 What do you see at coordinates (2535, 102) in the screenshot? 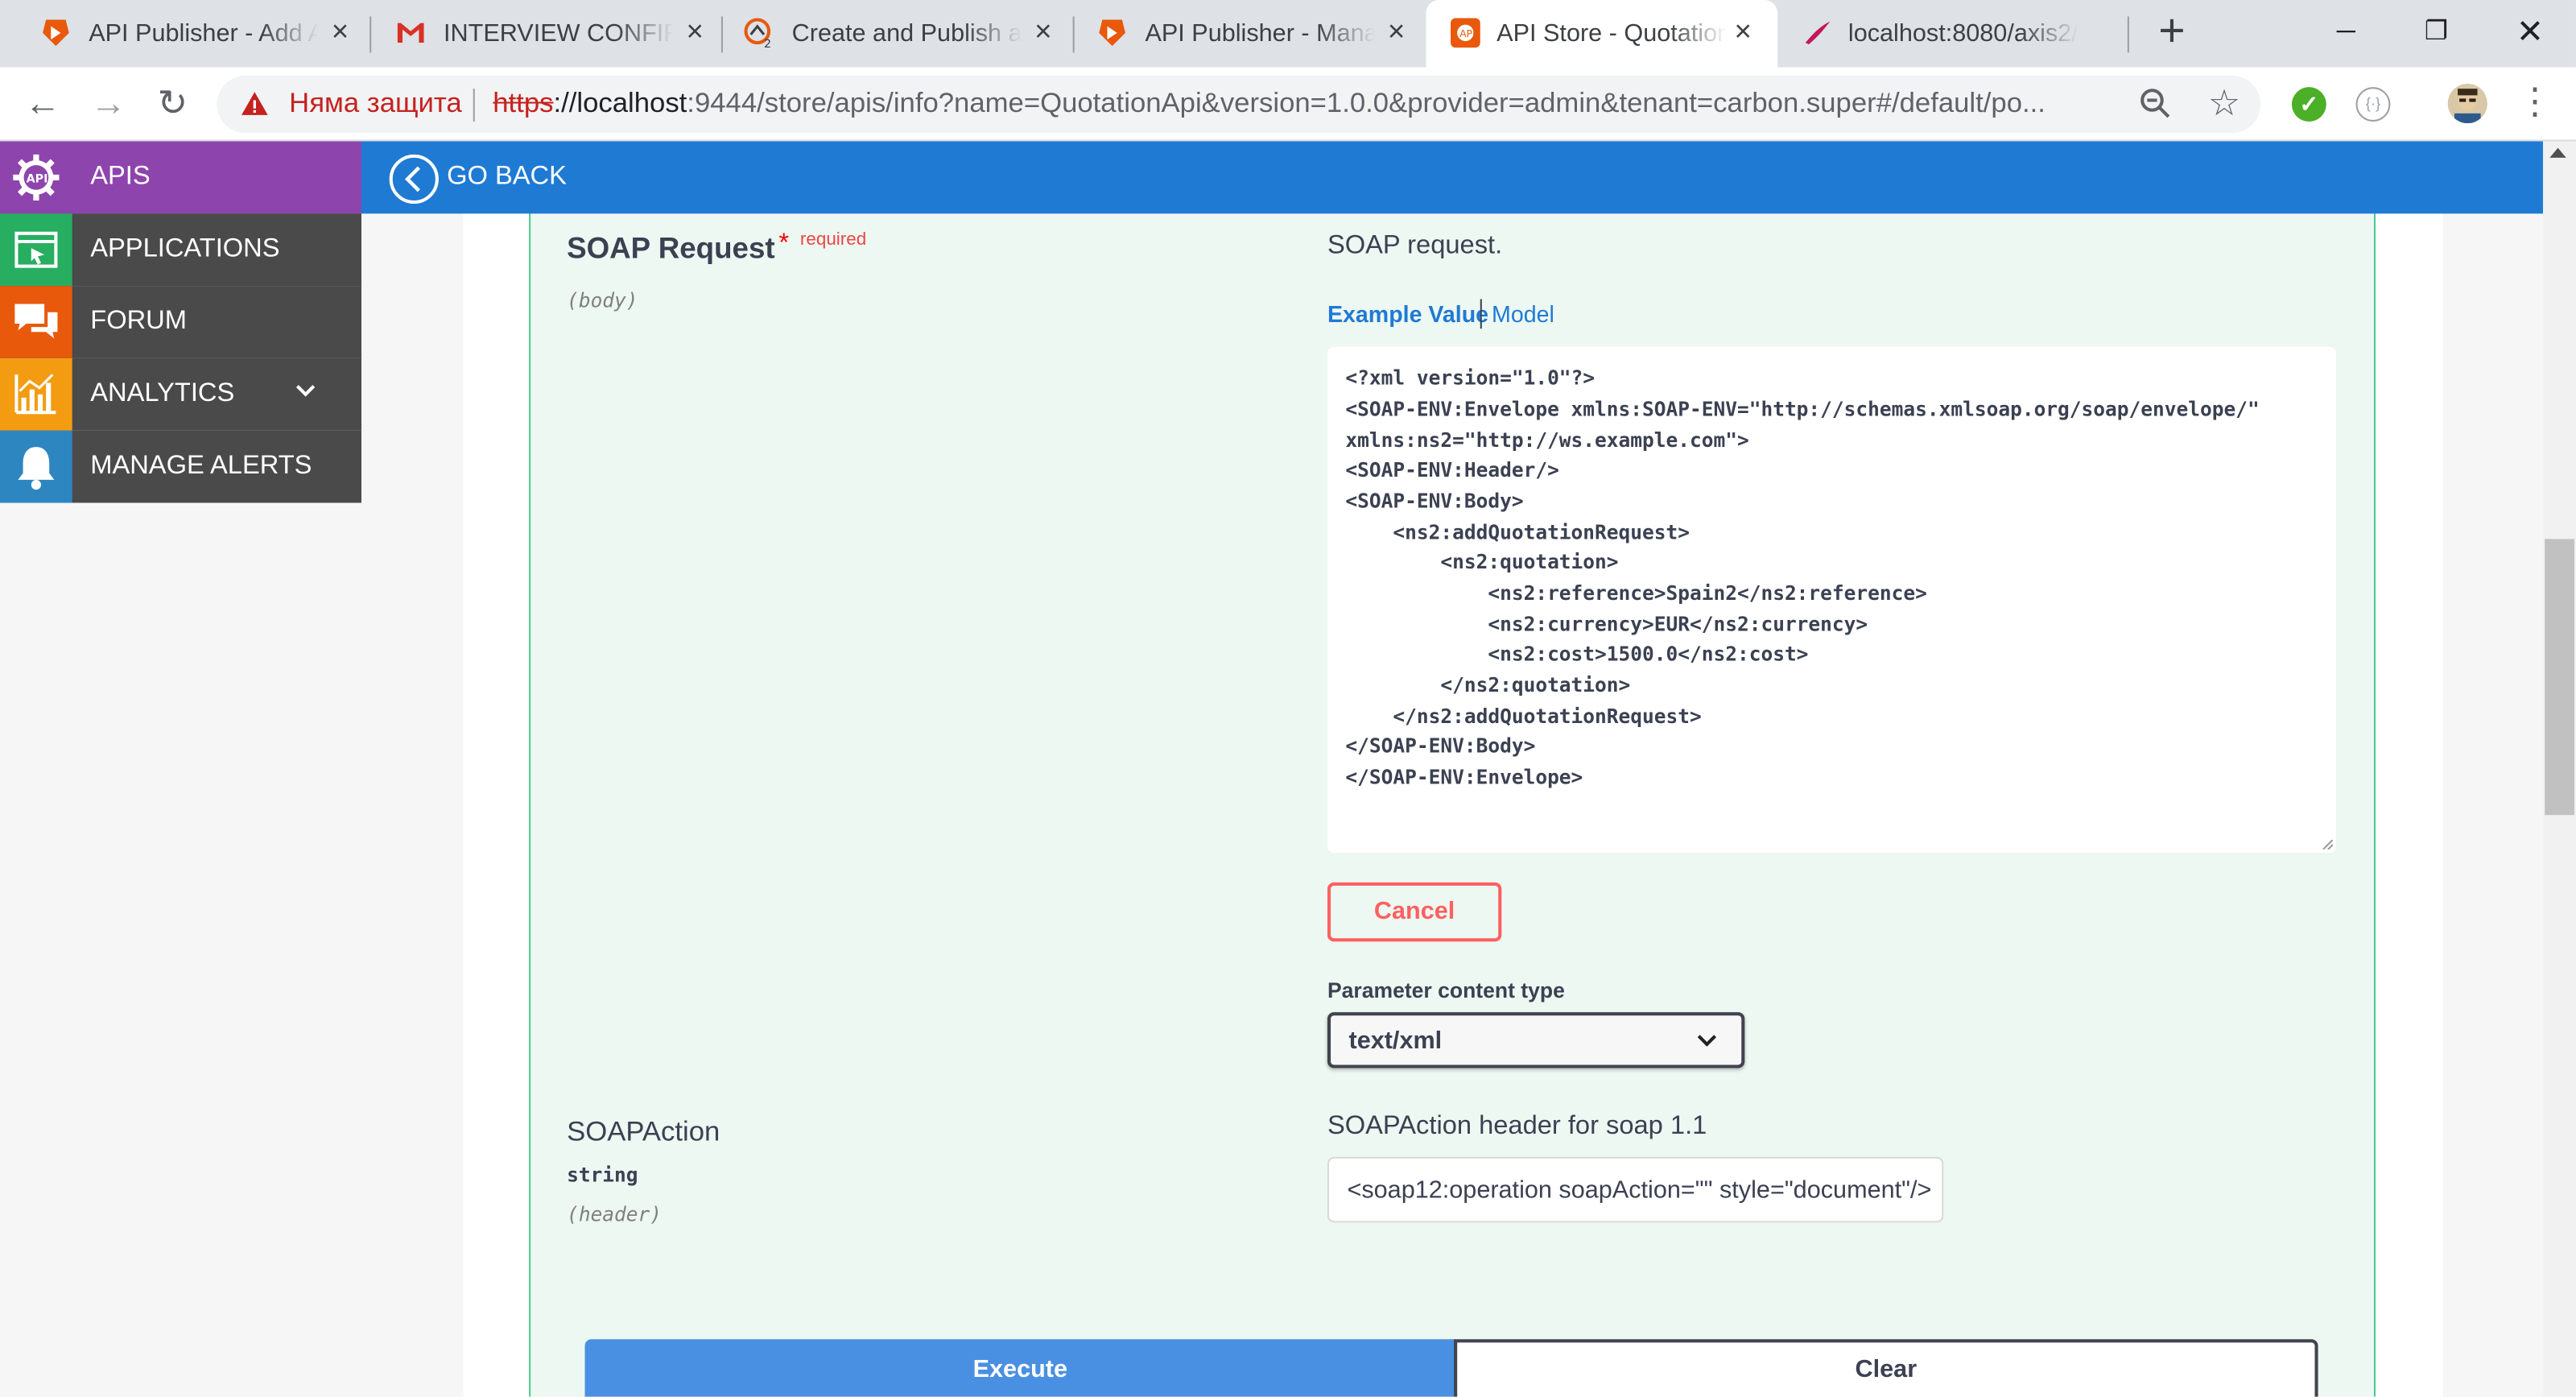
I see `browser-menu-icon: ⋮` at bounding box center [2535, 102].